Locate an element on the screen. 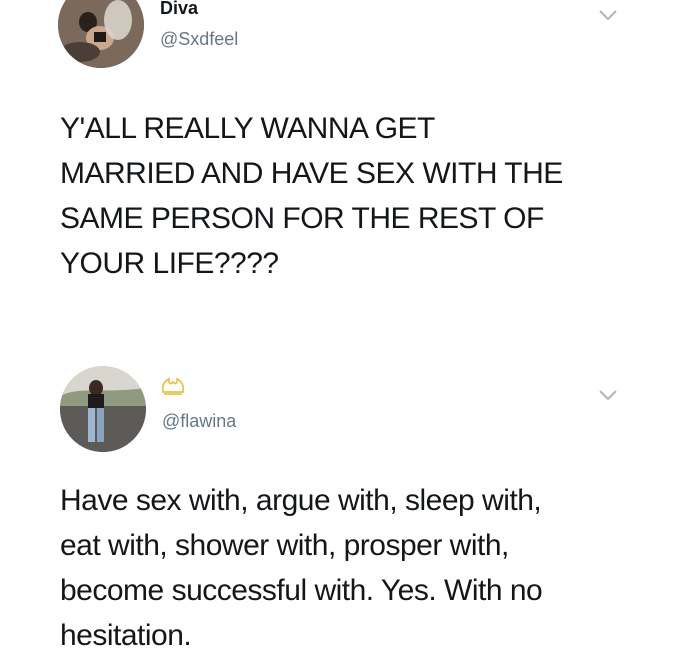 The width and height of the screenshot is (700, 672). display-name: Diva is located at coordinates (179, 9).